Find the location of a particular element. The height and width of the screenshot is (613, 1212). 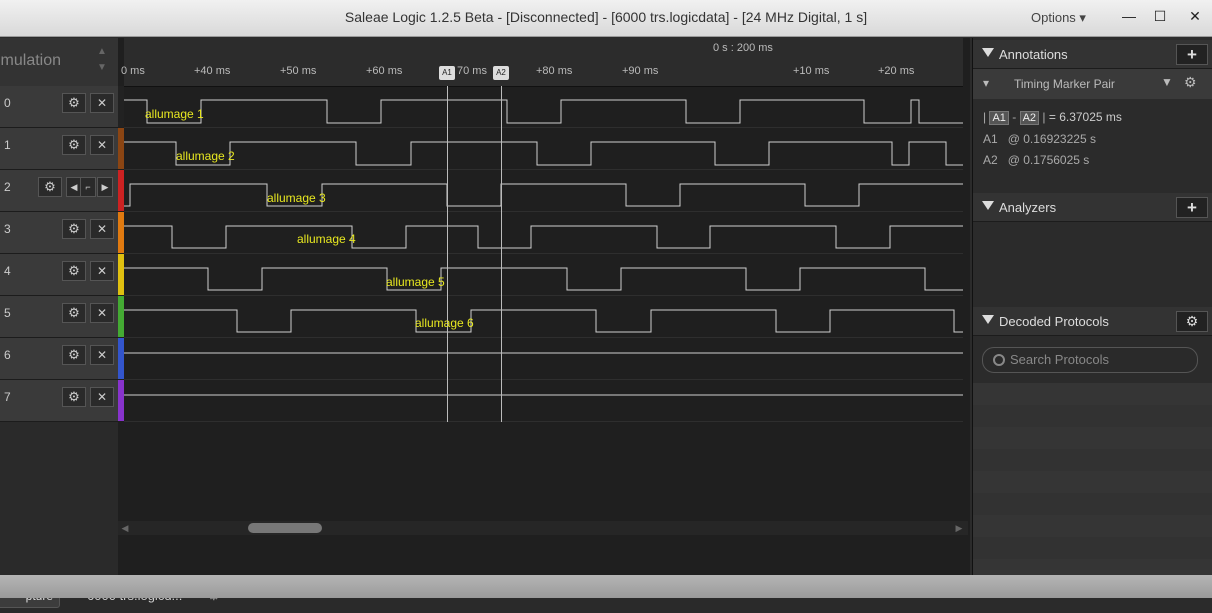

ruler-tick: +40 ms is located at coordinates (212, 71).